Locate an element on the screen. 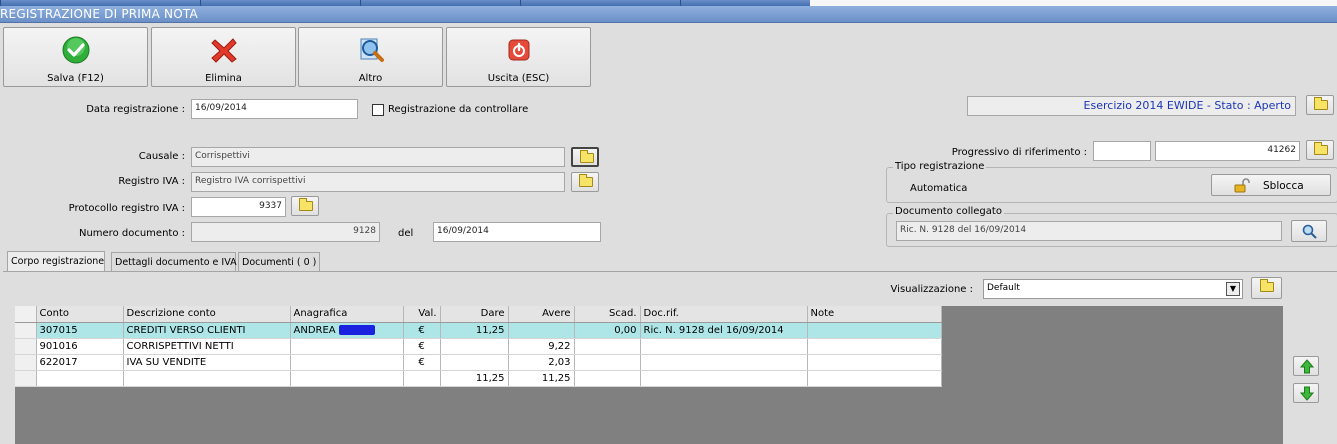 The image size is (1337, 444). cell-docrif: Ric. N. 9128 del 16/09/2014 is located at coordinates (724, 330).